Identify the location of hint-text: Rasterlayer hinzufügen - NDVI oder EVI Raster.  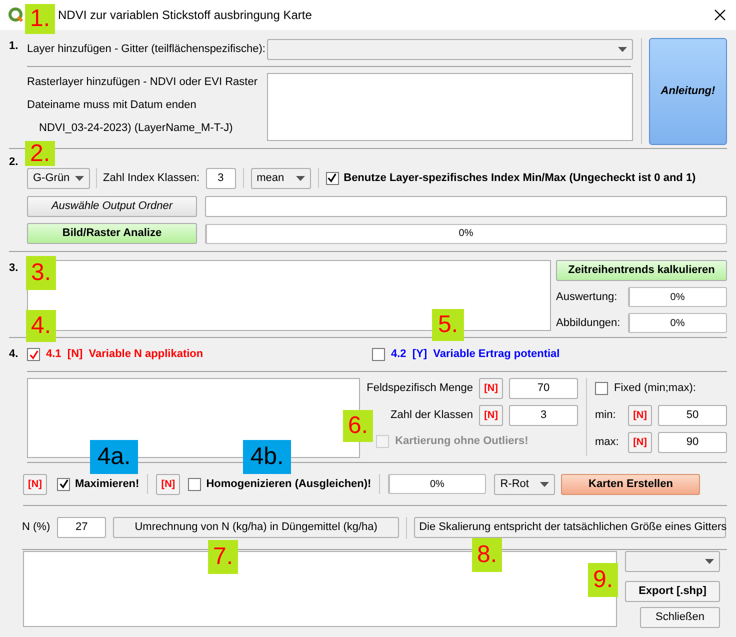
(142, 82).